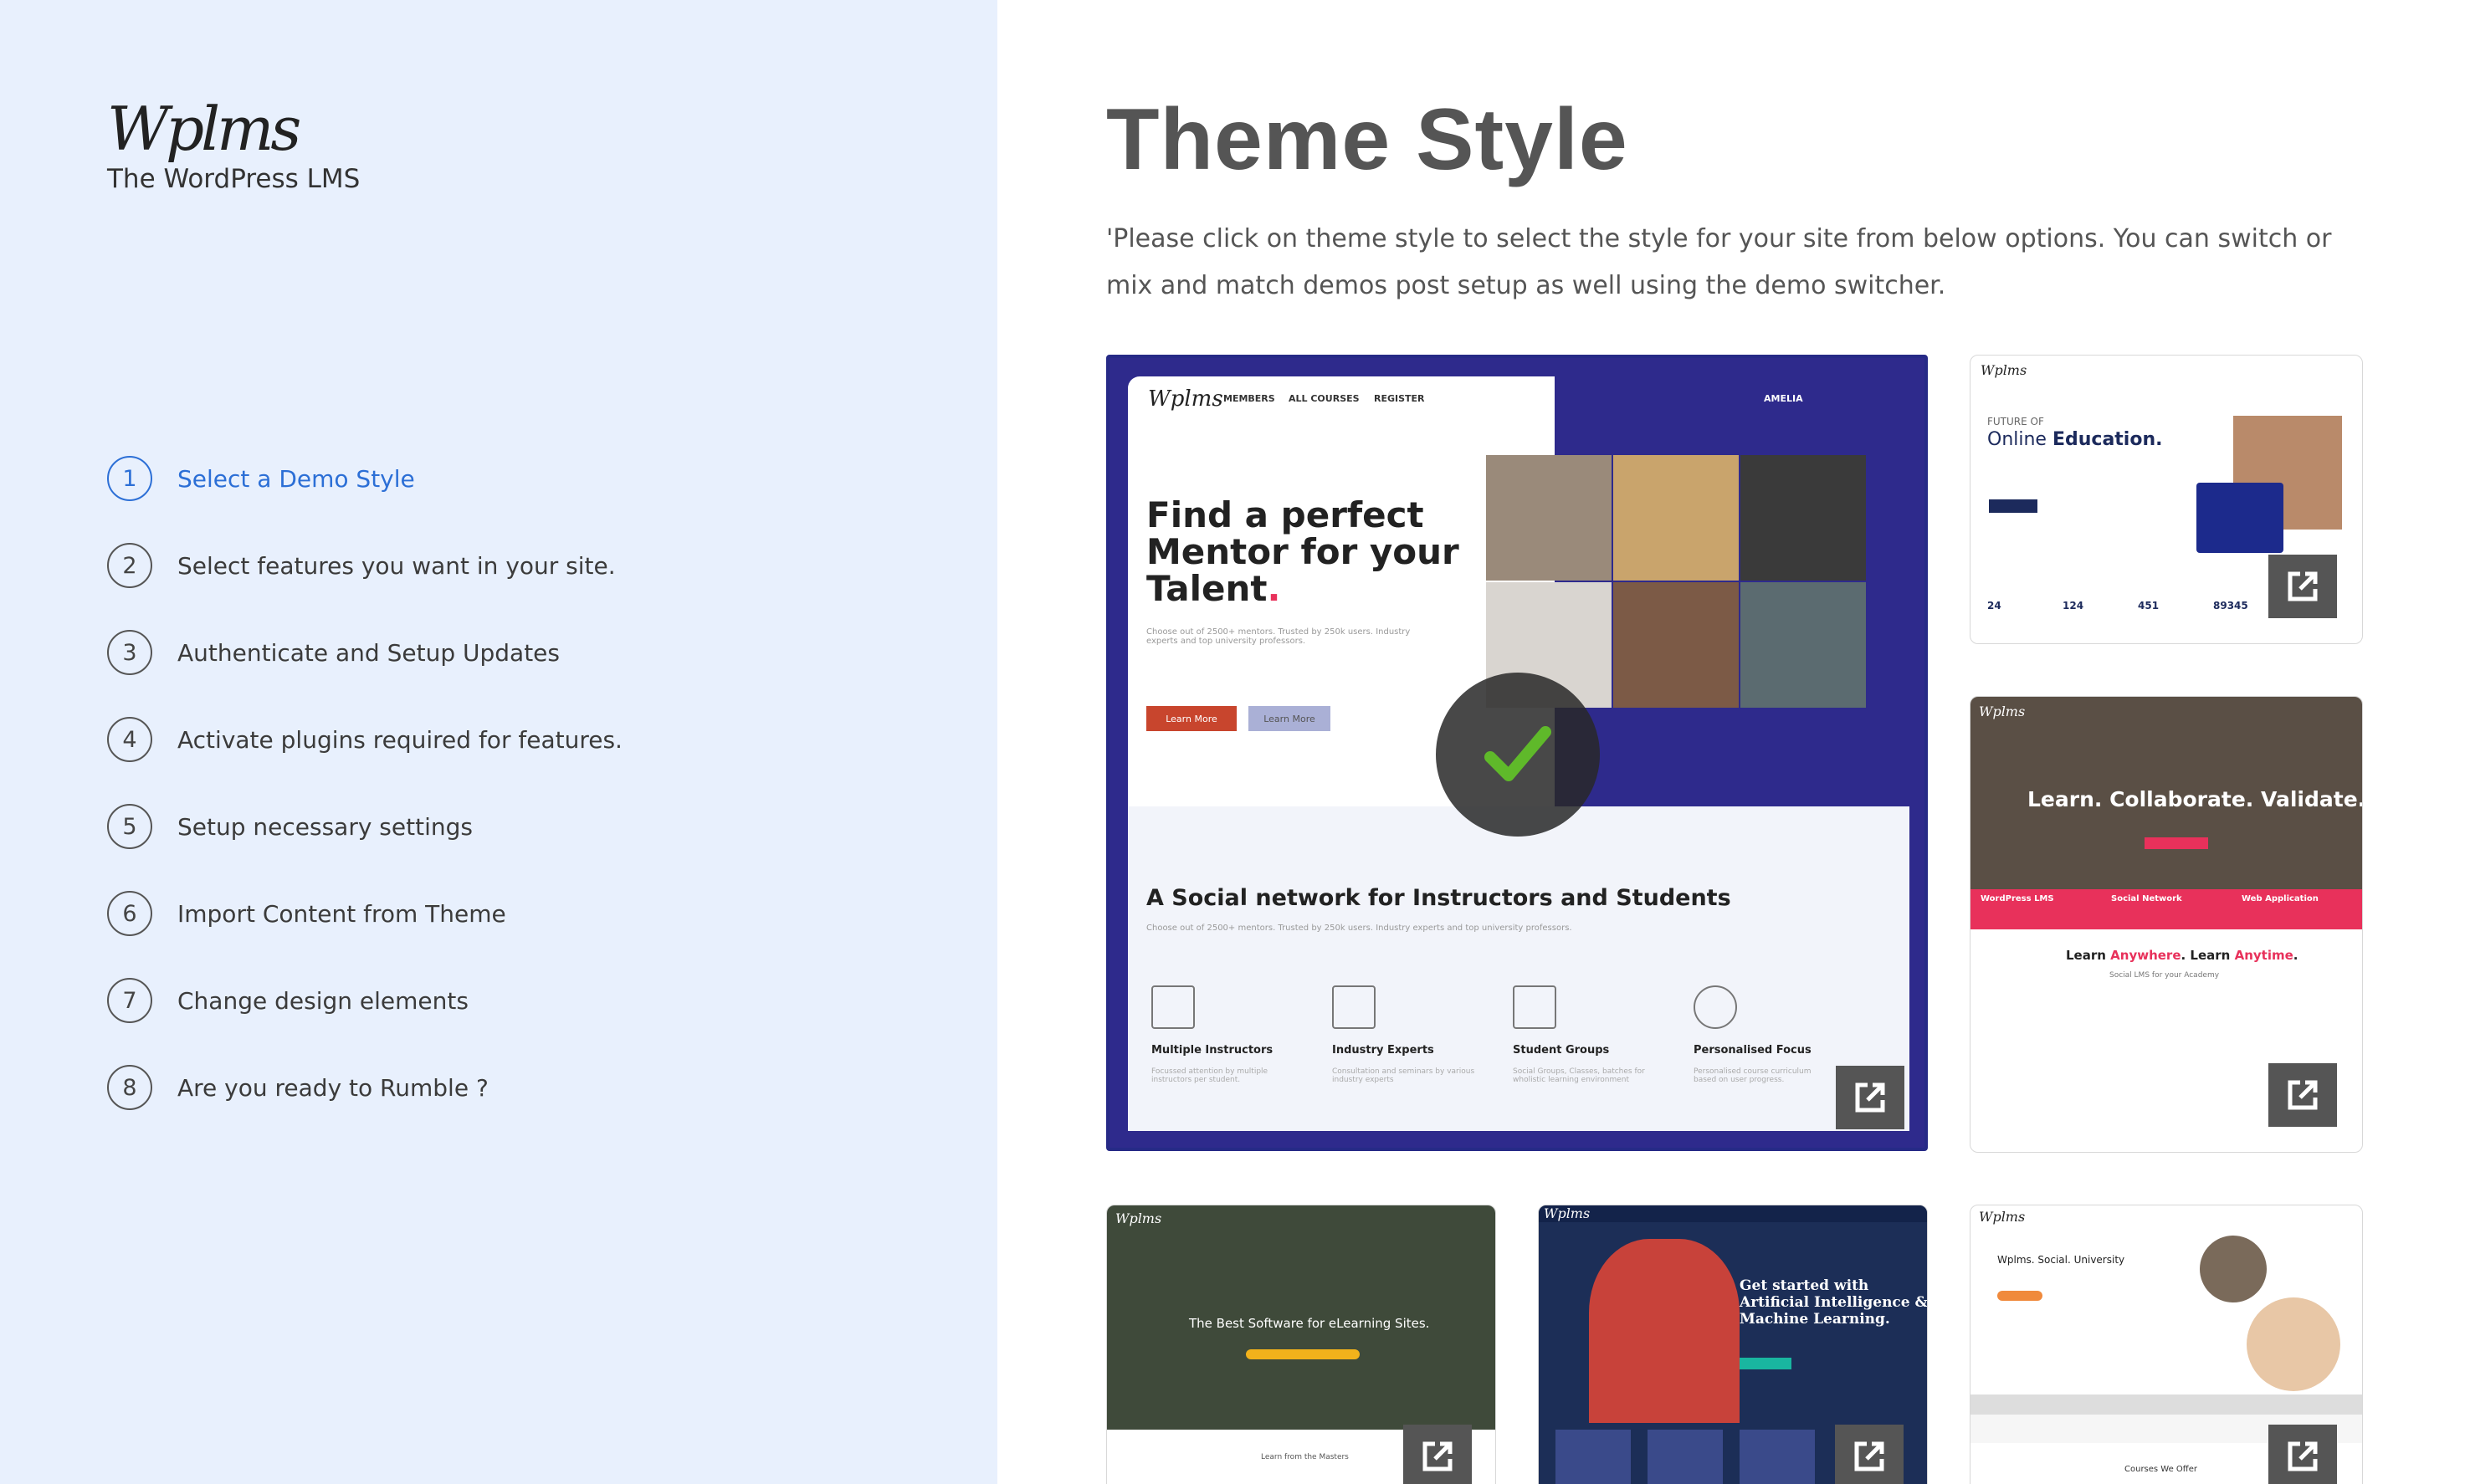  I want to click on demo6-logo: Wplms, so click(2002, 1217).